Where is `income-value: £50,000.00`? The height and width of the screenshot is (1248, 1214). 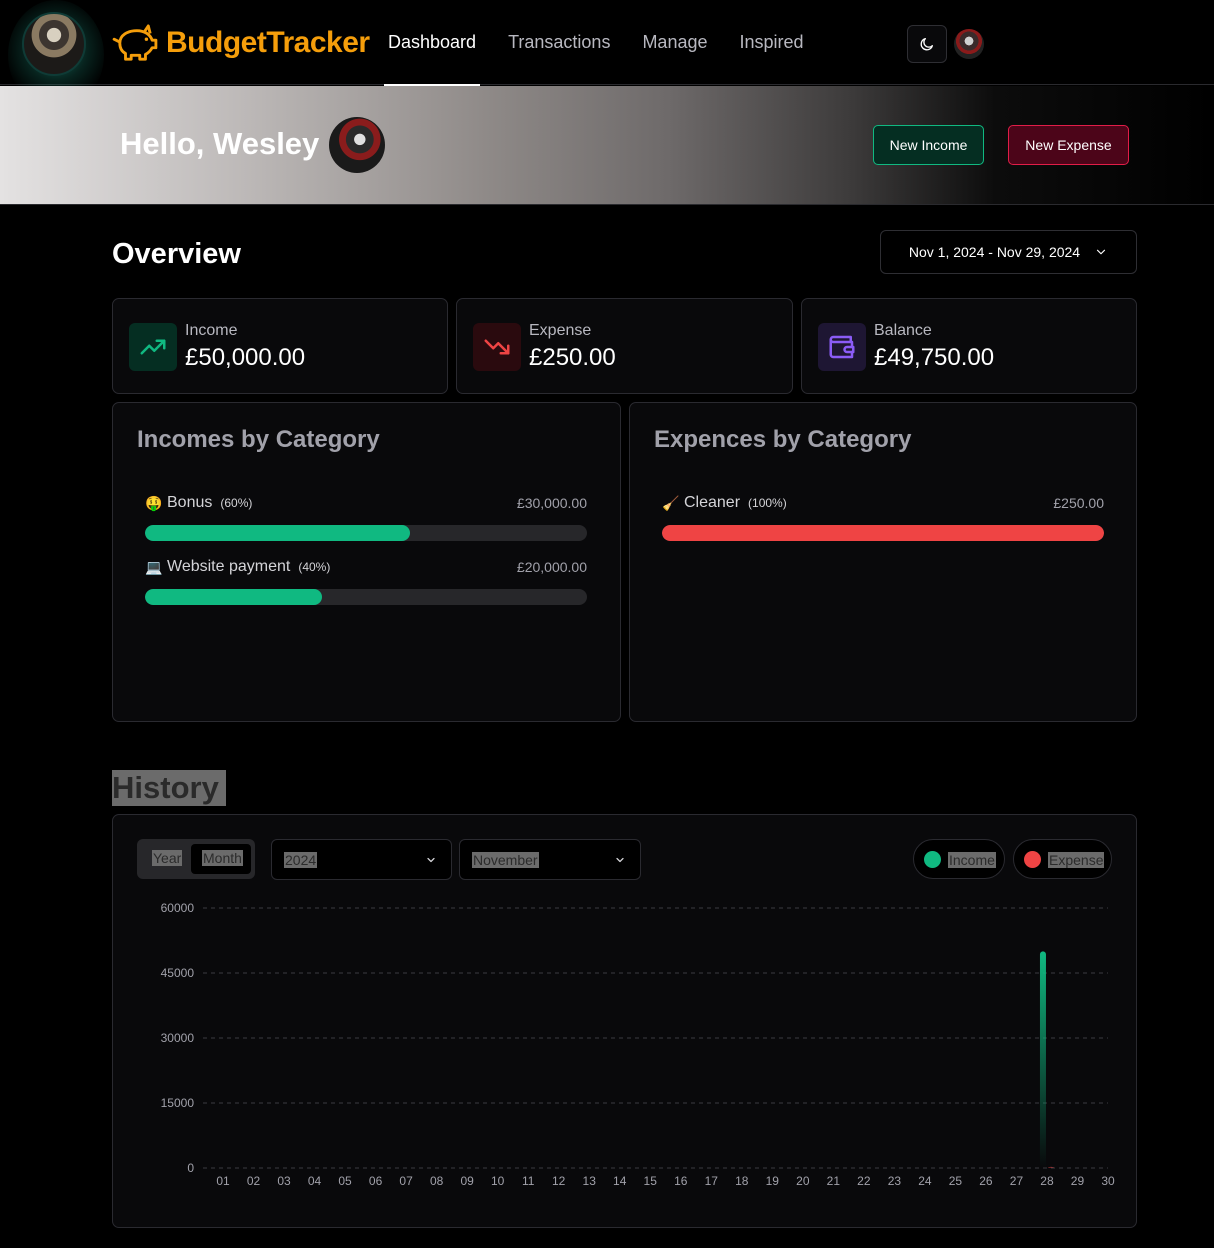
income-value: £50,000.00 is located at coordinates (245, 357).